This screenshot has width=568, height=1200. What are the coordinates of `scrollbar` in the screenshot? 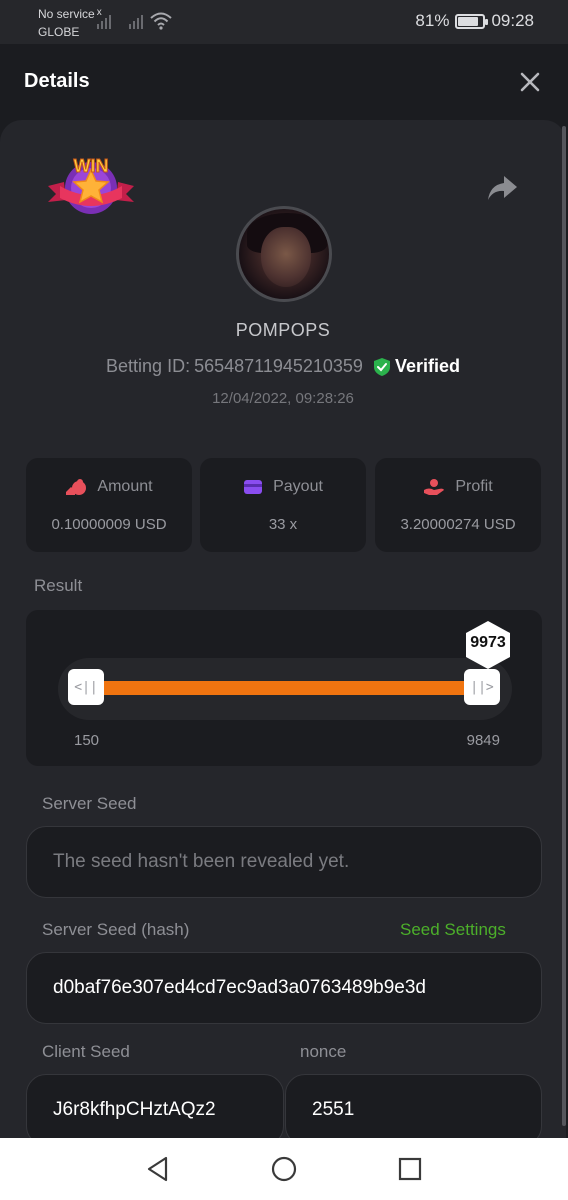 It's located at (564, 626).